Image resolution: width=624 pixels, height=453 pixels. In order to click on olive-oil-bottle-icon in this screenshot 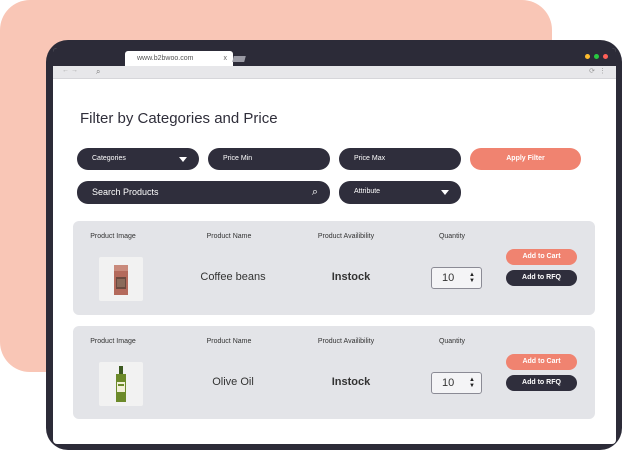, I will do `click(121, 384)`.